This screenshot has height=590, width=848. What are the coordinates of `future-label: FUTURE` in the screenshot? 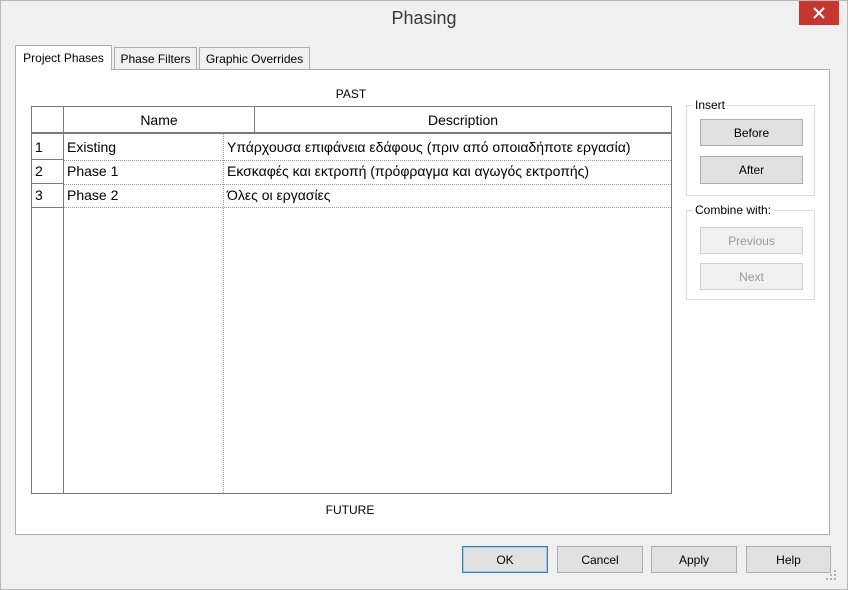 It's located at (350, 510).